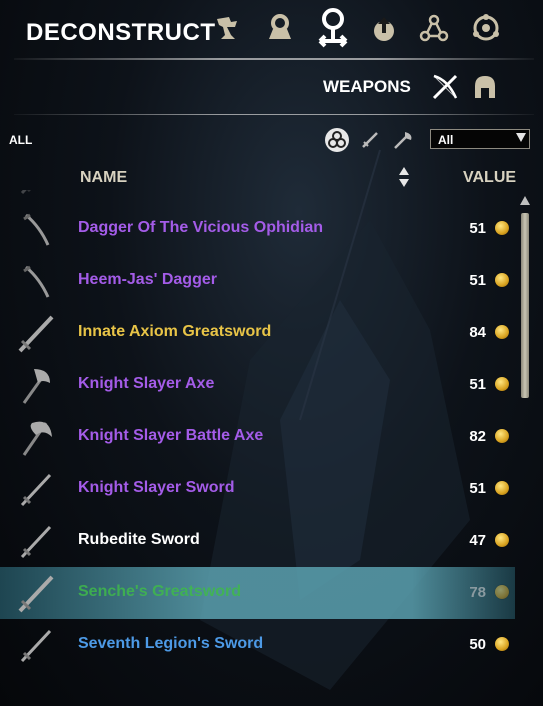 This screenshot has width=543, height=706. What do you see at coordinates (257, 385) in the screenshot?
I see `list-item: Knight Slayer Axe 51` at bounding box center [257, 385].